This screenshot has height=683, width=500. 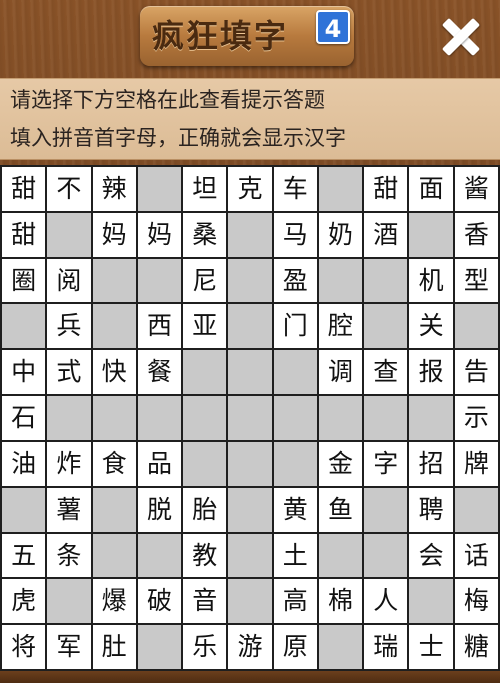 I want to click on grid-cell: 音, so click(x=205, y=601).